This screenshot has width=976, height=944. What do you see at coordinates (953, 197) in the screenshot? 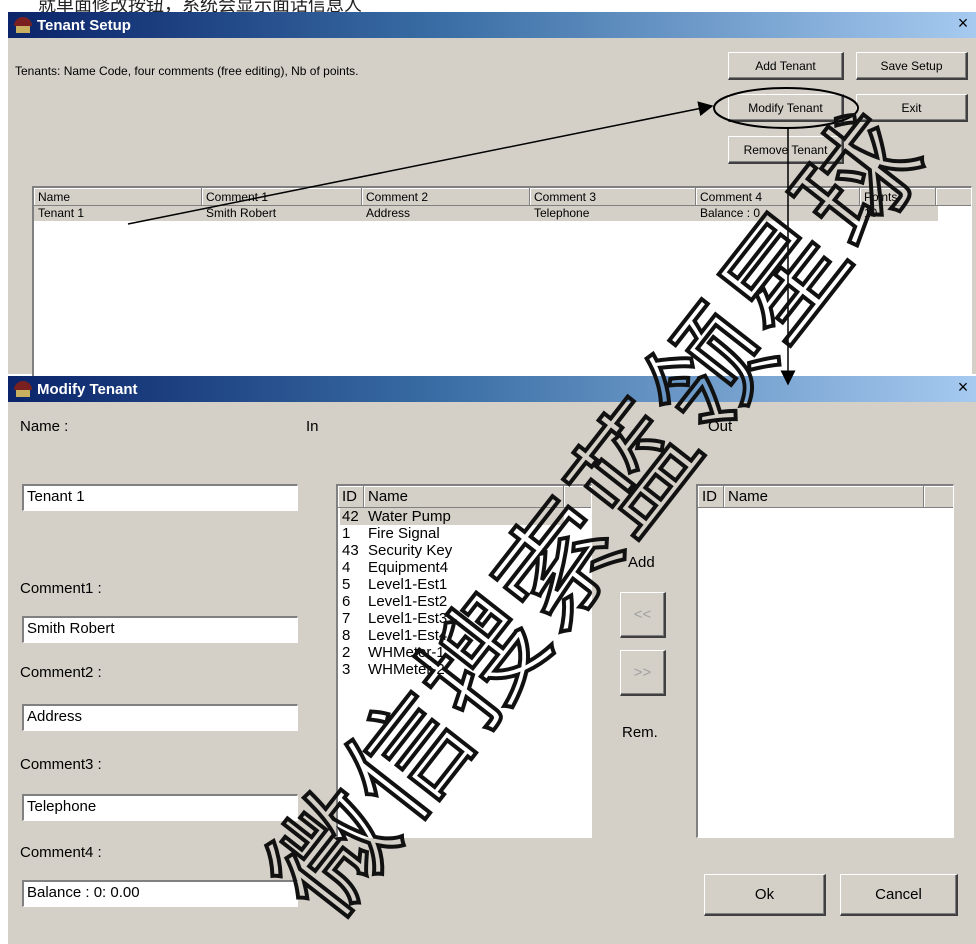
I see `column-header-filler` at bounding box center [953, 197].